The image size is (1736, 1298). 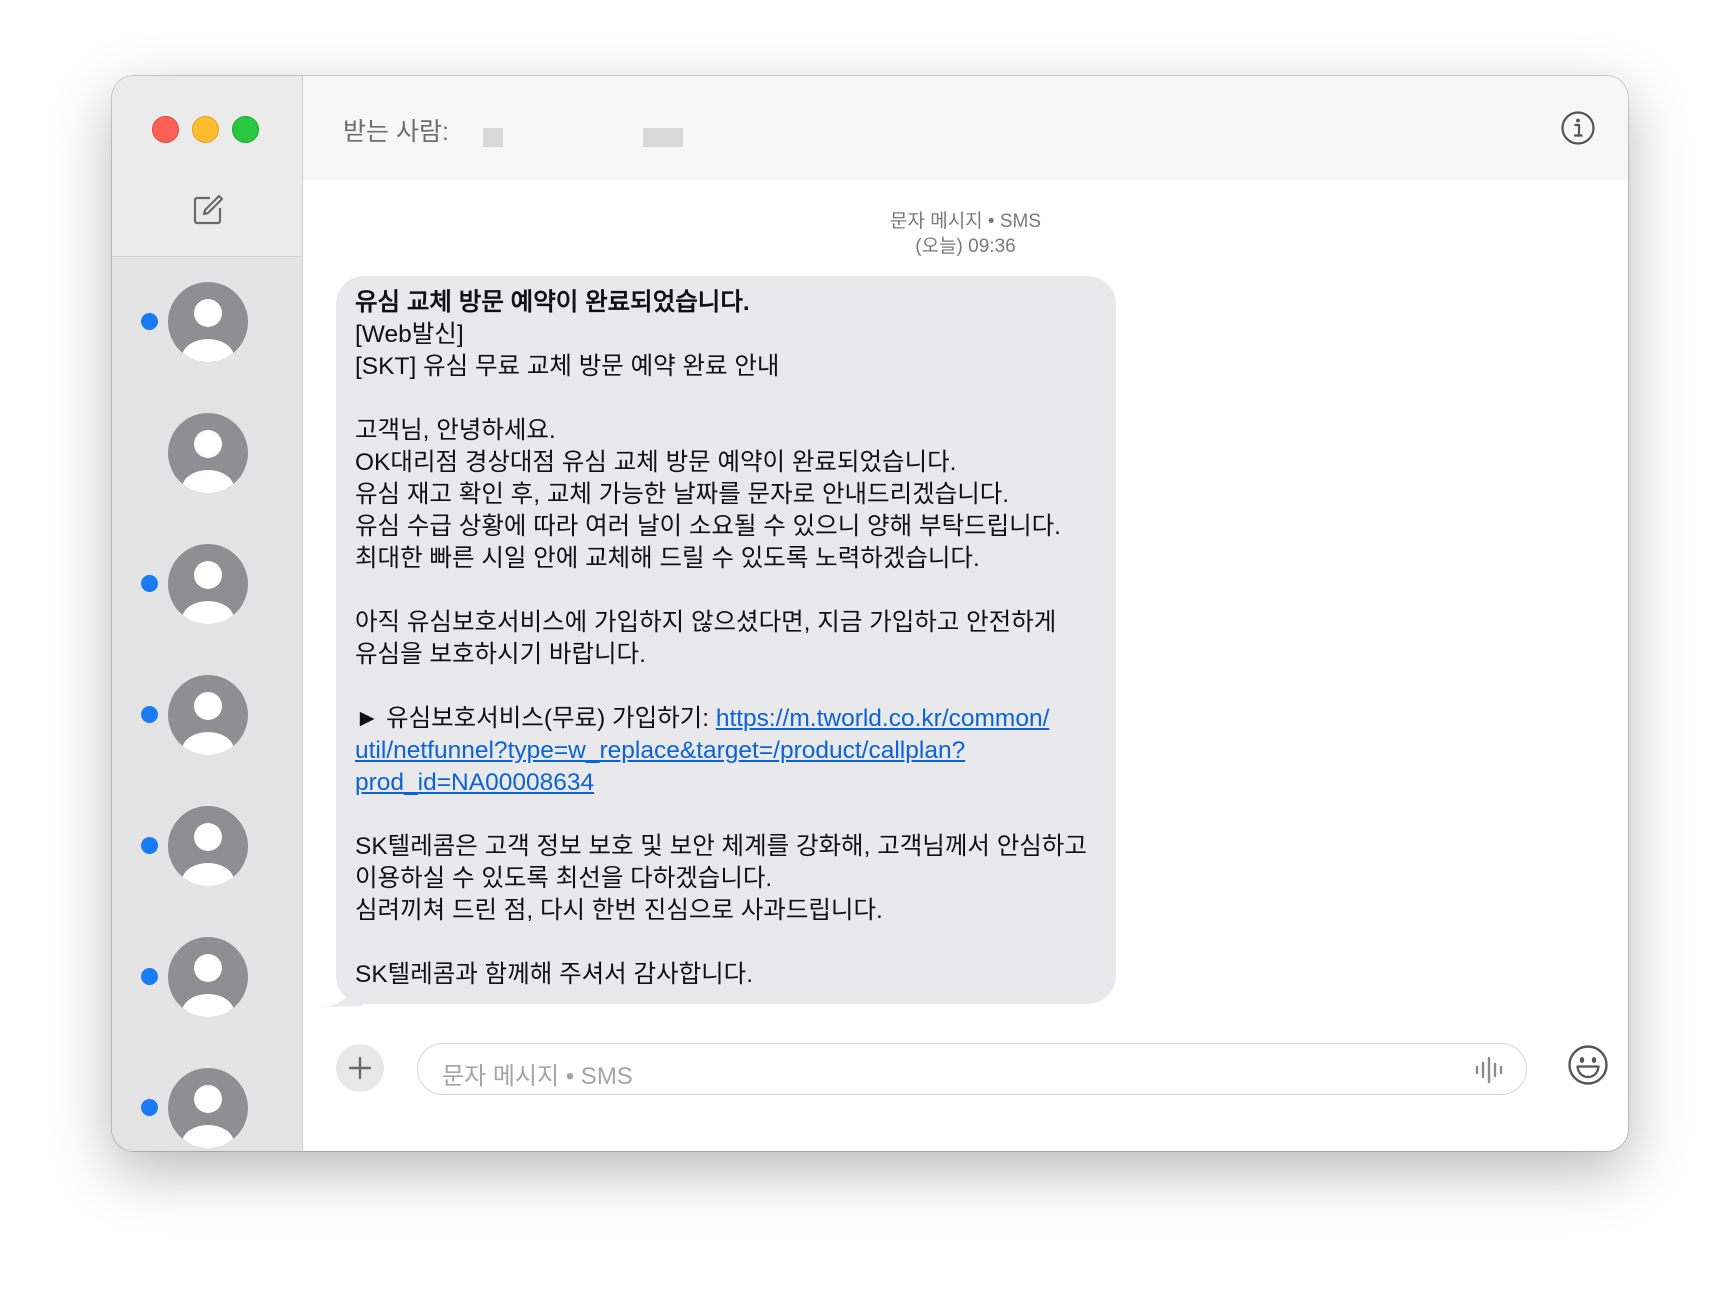 I want to click on service-label: 문자 메시지 • SMS, so click(x=965, y=221).